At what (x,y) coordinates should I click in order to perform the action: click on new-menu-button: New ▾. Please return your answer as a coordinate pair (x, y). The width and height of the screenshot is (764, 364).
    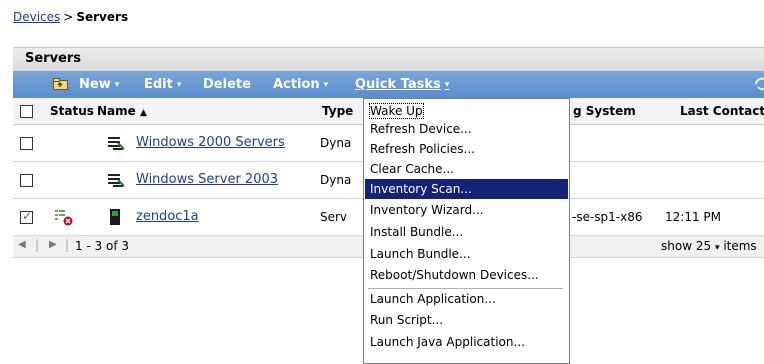
    Looking at the image, I should click on (99, 85).